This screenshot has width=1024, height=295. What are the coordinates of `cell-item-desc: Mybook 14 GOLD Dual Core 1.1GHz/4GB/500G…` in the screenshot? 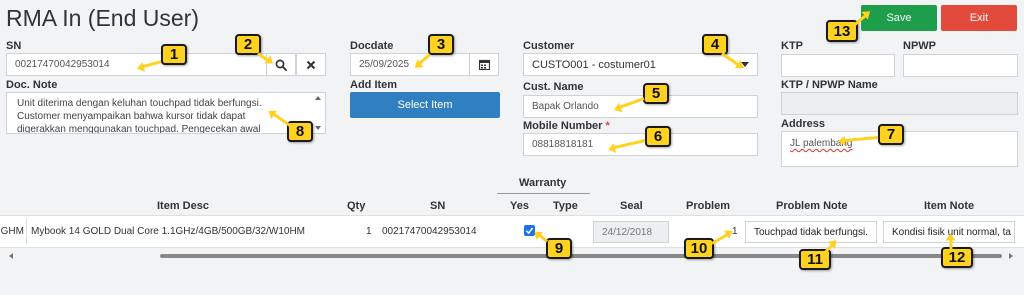 It's located at (168, 231).